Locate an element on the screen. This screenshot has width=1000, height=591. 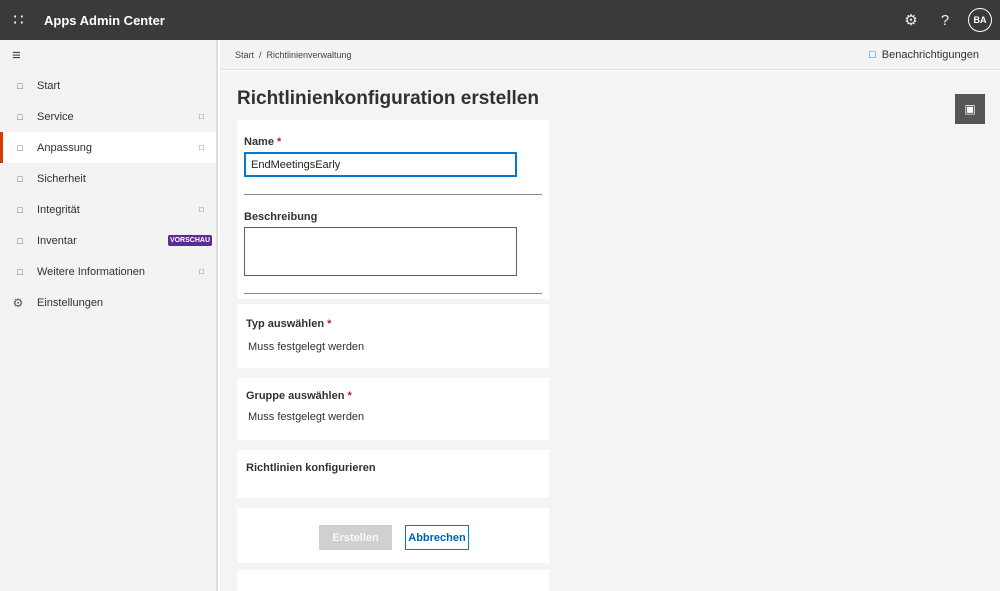
sidebar-item-label: Integrität is located at coordinates (58, 209).